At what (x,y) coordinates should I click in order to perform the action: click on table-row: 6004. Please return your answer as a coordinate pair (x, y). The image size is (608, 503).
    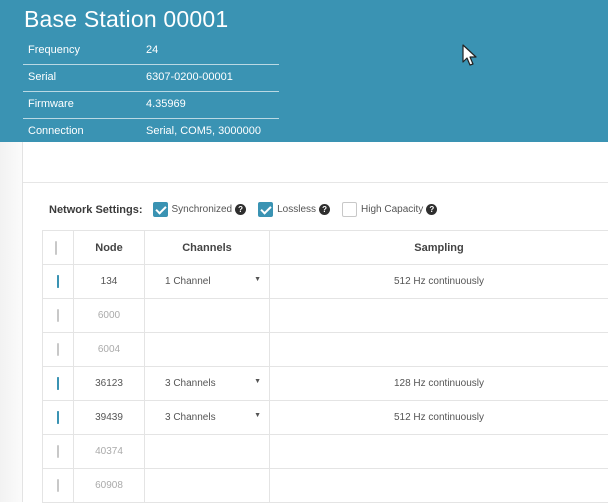
    Looking at the image, I should click on (325, 350).